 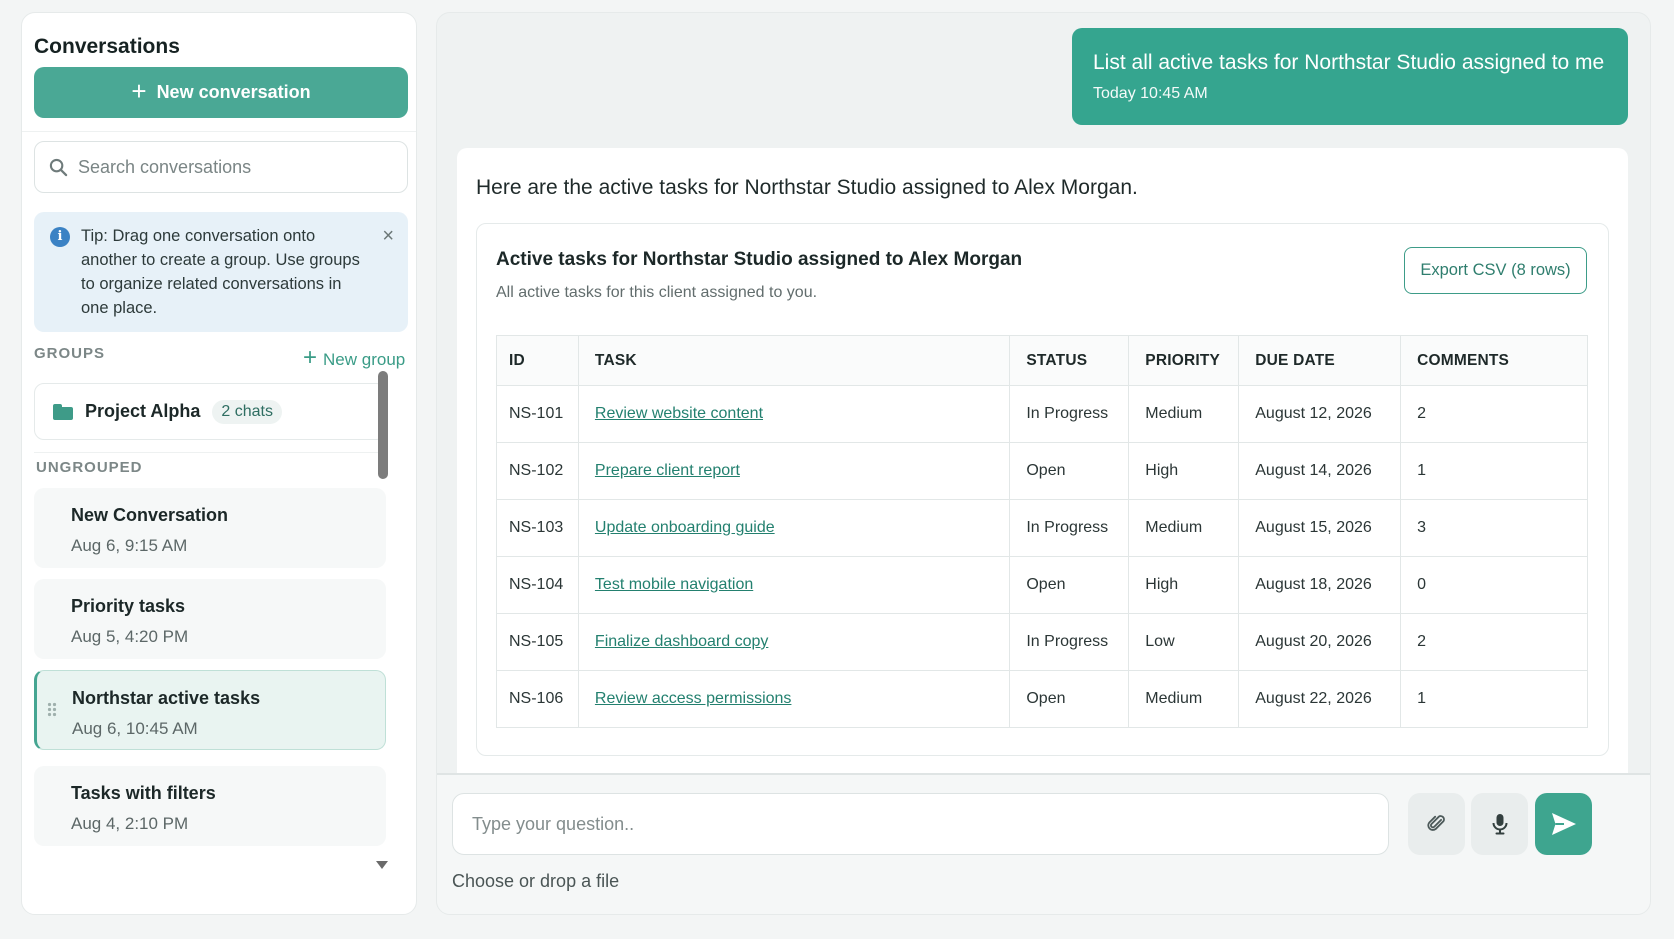 What do you see at coordinates (63, 411) in the screenshot?
I see `folder-icon` at bounding box center [63, 411].